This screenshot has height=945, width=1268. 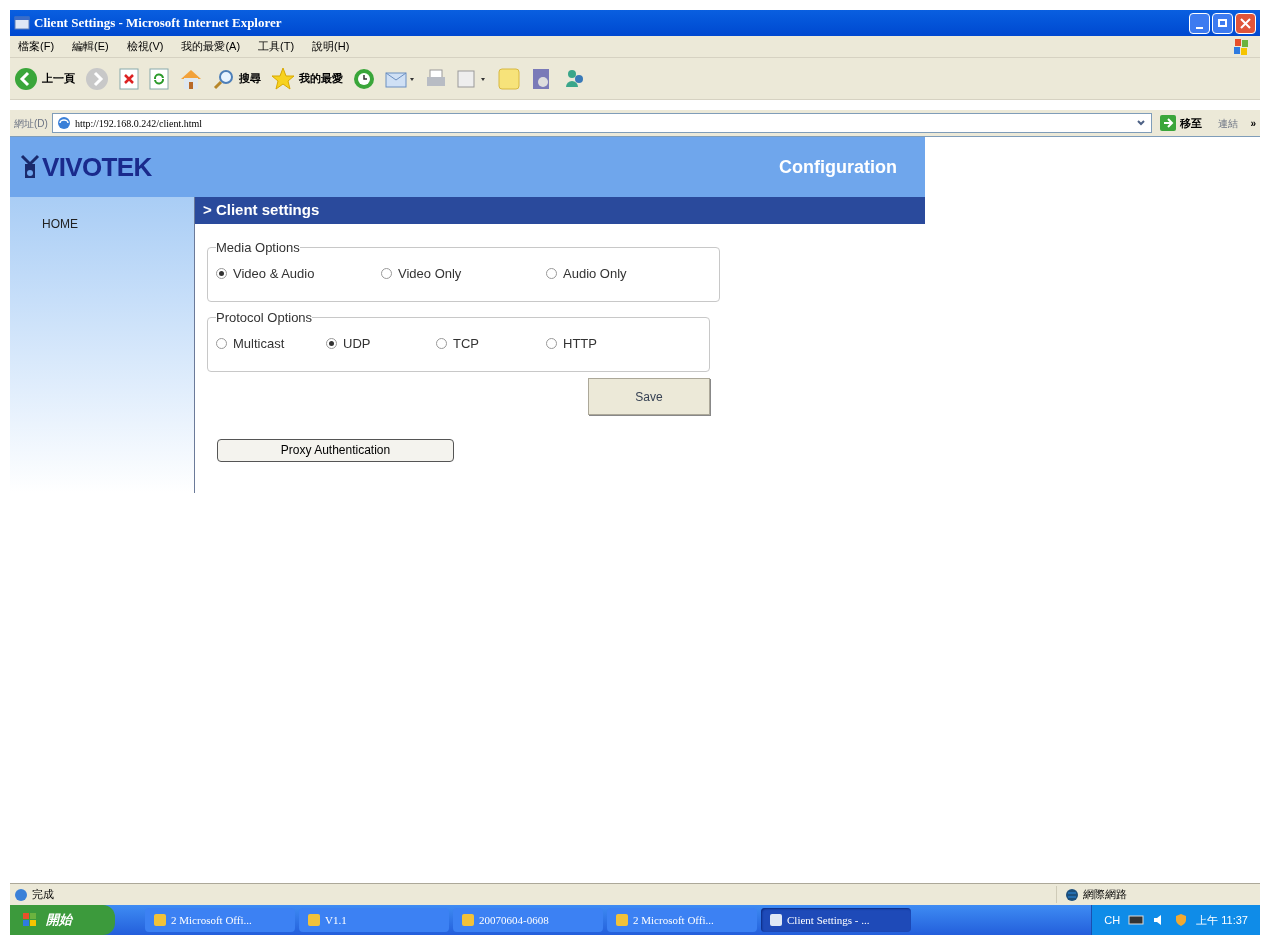 I want to click on menu-item: 檢視(V), so click(x=145, y=46).